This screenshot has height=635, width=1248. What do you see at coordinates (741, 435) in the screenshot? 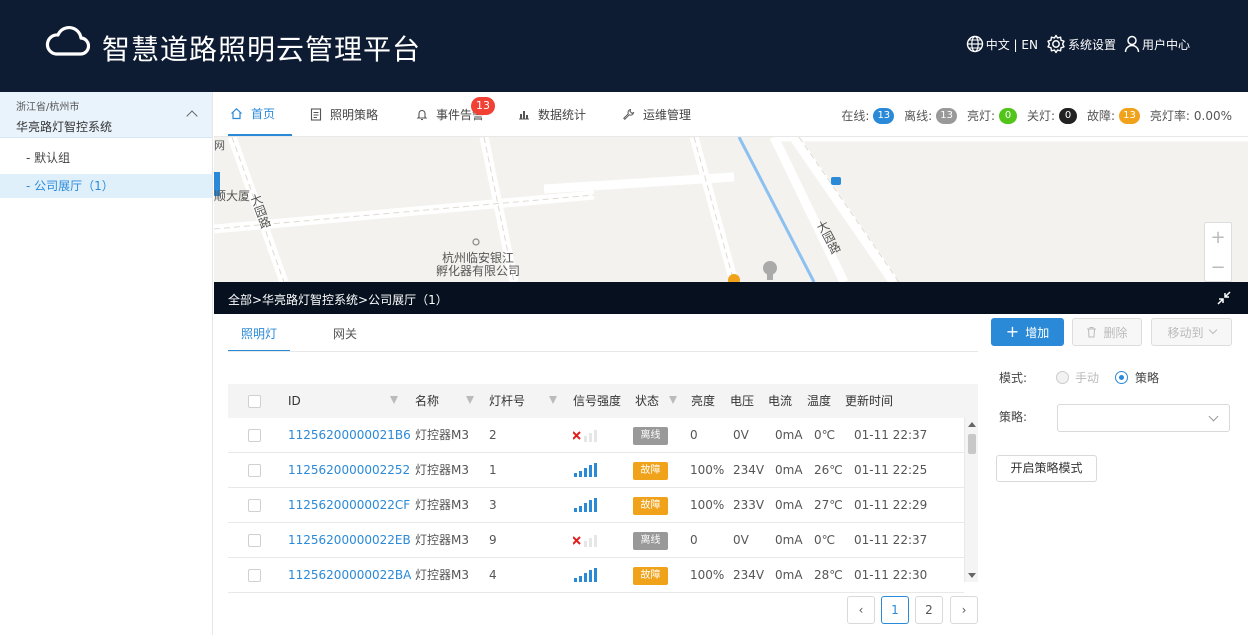
I see `voltage-value: 0V` at bounding box center [741, 435].